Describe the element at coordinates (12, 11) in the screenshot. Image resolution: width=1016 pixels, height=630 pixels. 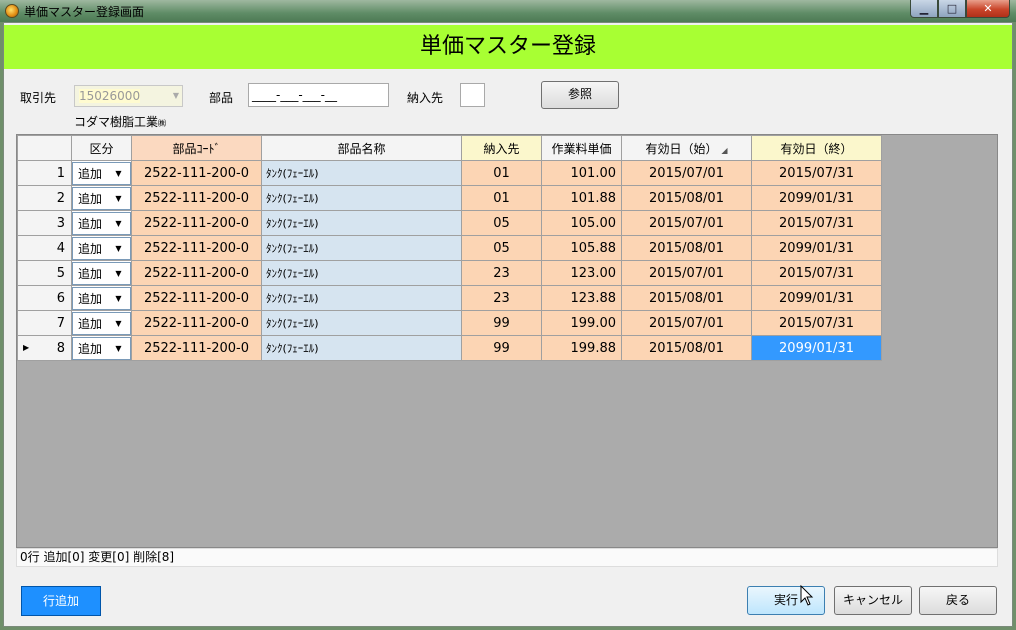
I see `app-icon` at that location.